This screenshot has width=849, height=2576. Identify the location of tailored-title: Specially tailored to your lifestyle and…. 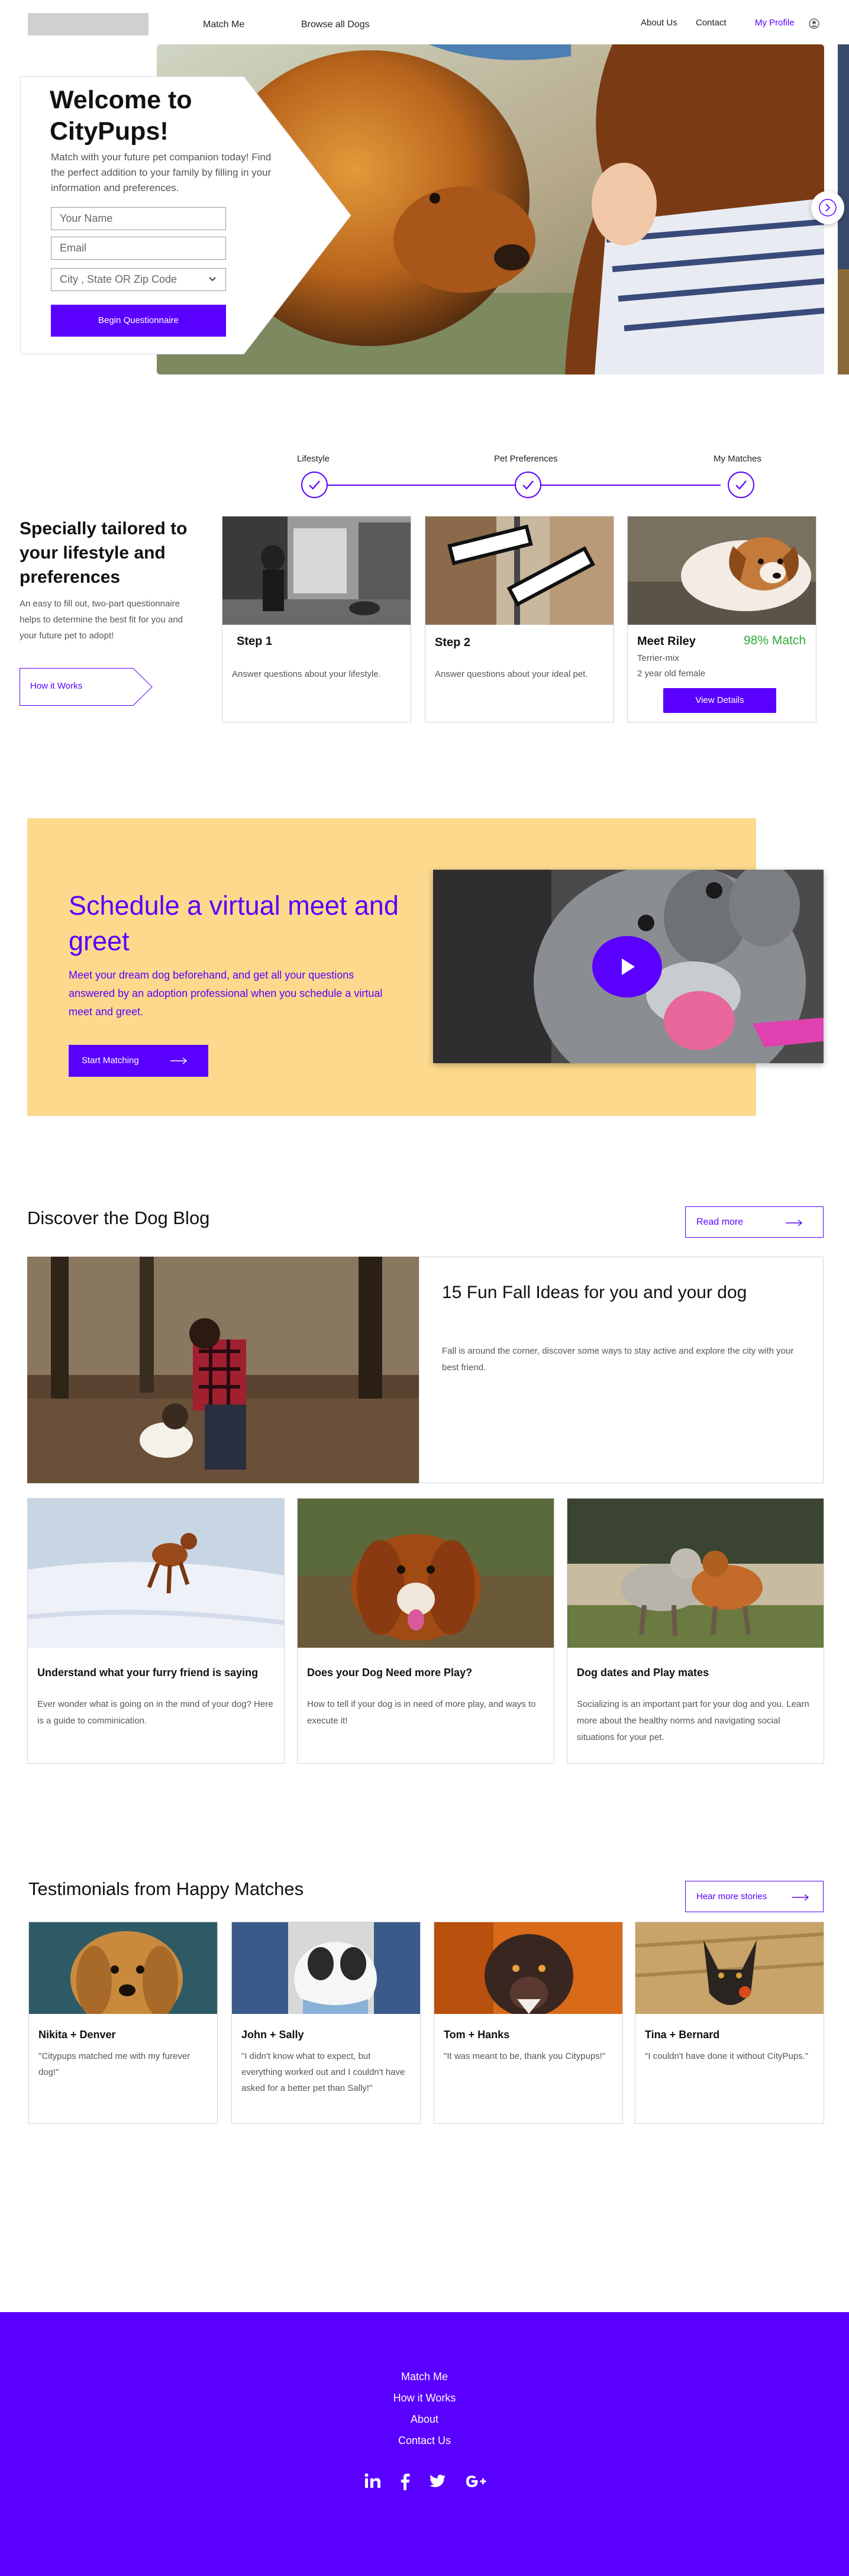
(104, 553).